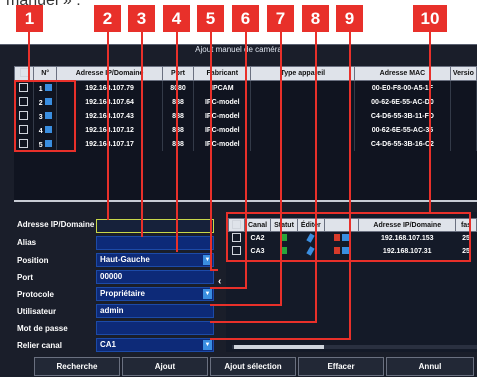 The height and width of the screenshot is (377, 477). Describe the element at coordinates (155, 243) in the screenshot. I see `alias-field` at that location.